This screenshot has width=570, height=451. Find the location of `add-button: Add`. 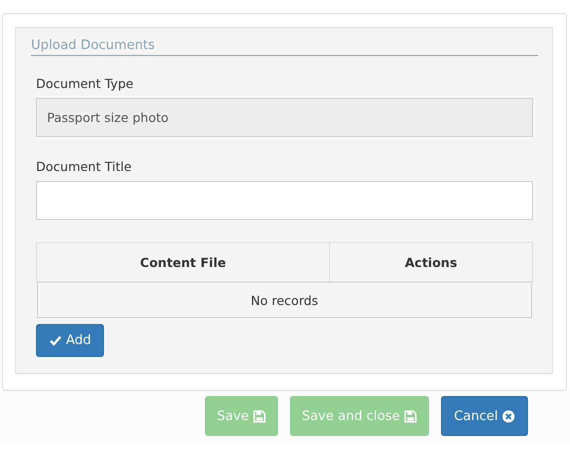

add-button: Add is located at coordinates (70, 340).